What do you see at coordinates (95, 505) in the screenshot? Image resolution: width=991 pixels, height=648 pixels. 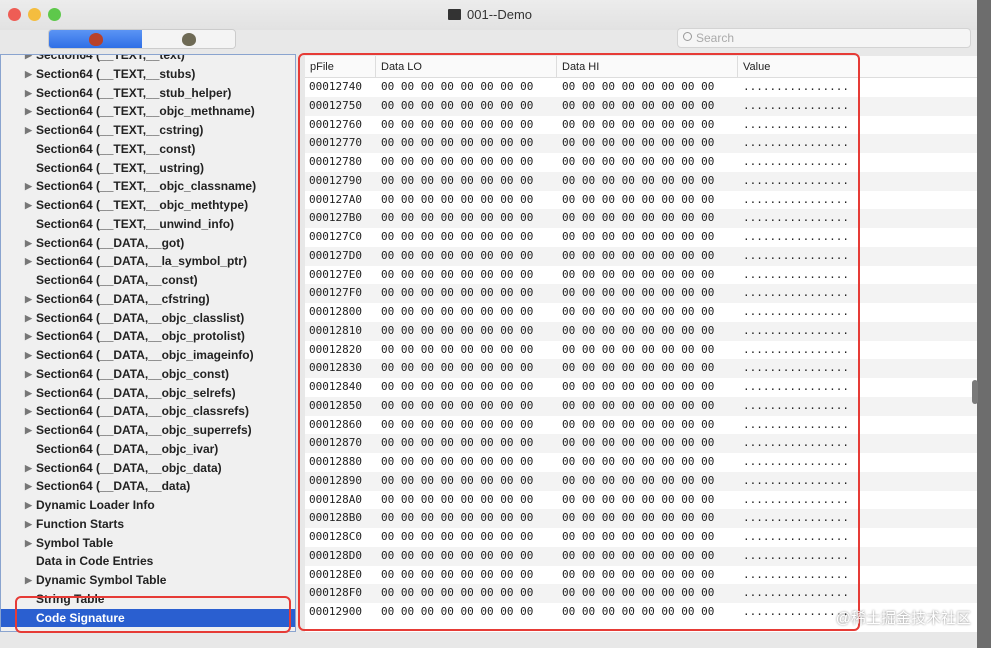 I see `sidebar-item-label: Dynamic Loader Info` at bounding box center [95, 505].